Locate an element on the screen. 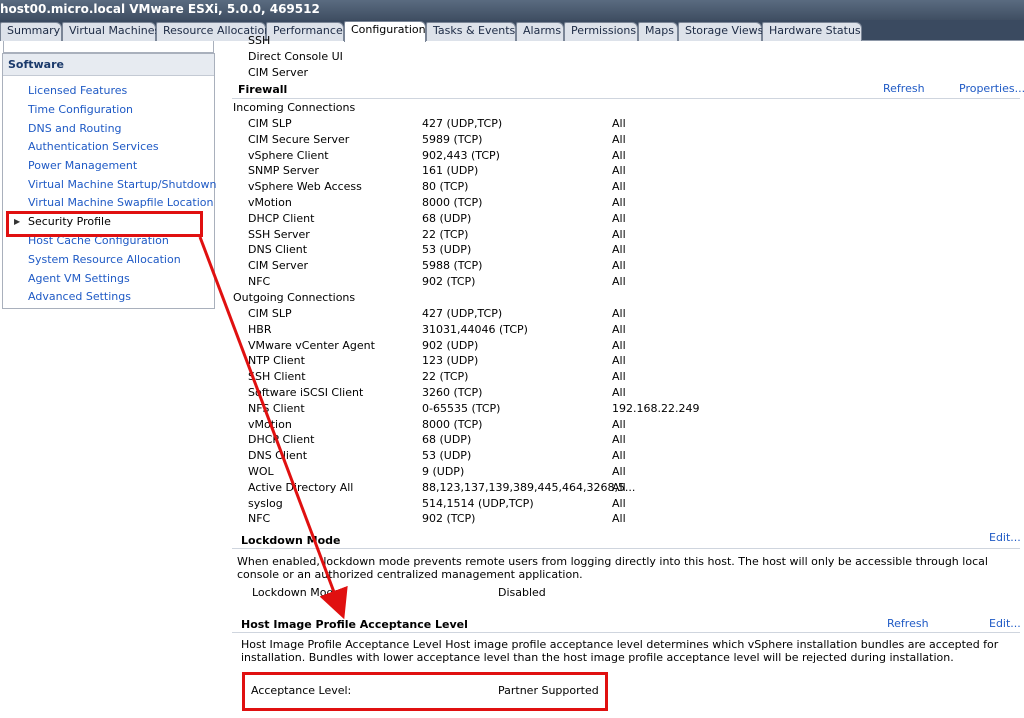 The width and height of the screenshot is (1024, 718). incoming-row-9-service: DNS Client is located at coordinates (278, 250).